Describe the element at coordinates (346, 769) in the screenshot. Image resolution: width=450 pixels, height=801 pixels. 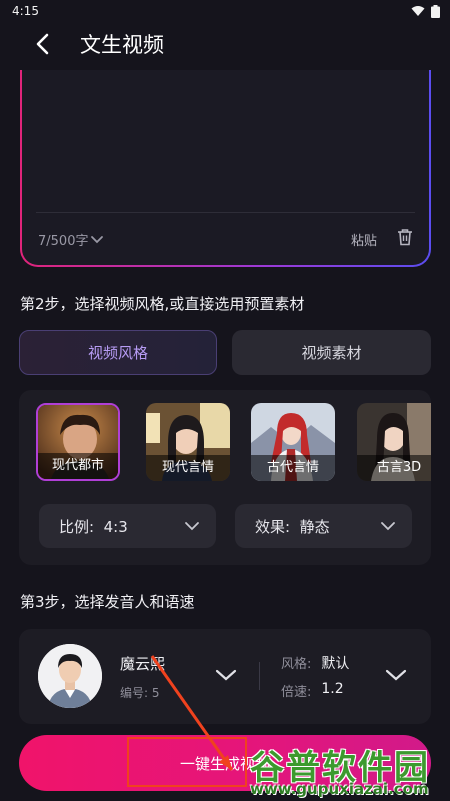
I see `watermark: 谷普软件园 www.gupuxiazai.com` at that location.